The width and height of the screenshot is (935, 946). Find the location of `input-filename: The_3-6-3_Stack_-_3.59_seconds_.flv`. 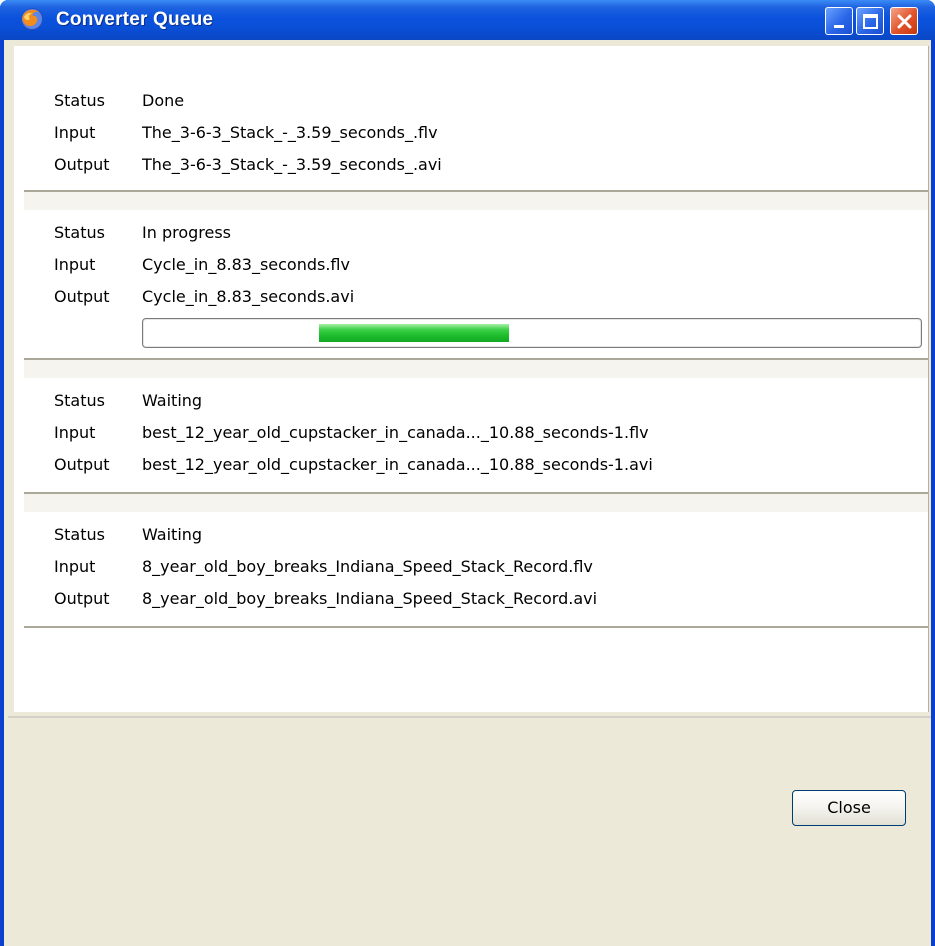

input-filename: The_3-6-3_Stack_-_3.59_seconds_.flv is located at coordinates (290, 132).